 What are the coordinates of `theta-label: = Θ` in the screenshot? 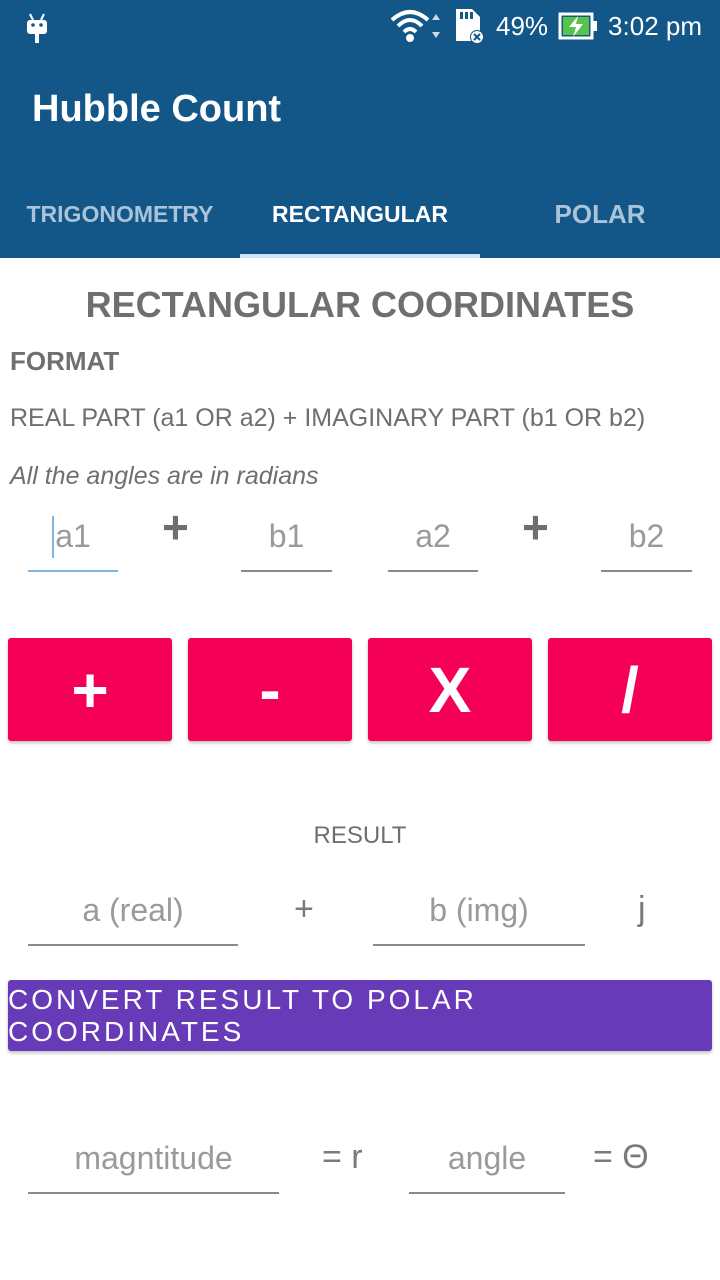 It's located at (621, 1157).